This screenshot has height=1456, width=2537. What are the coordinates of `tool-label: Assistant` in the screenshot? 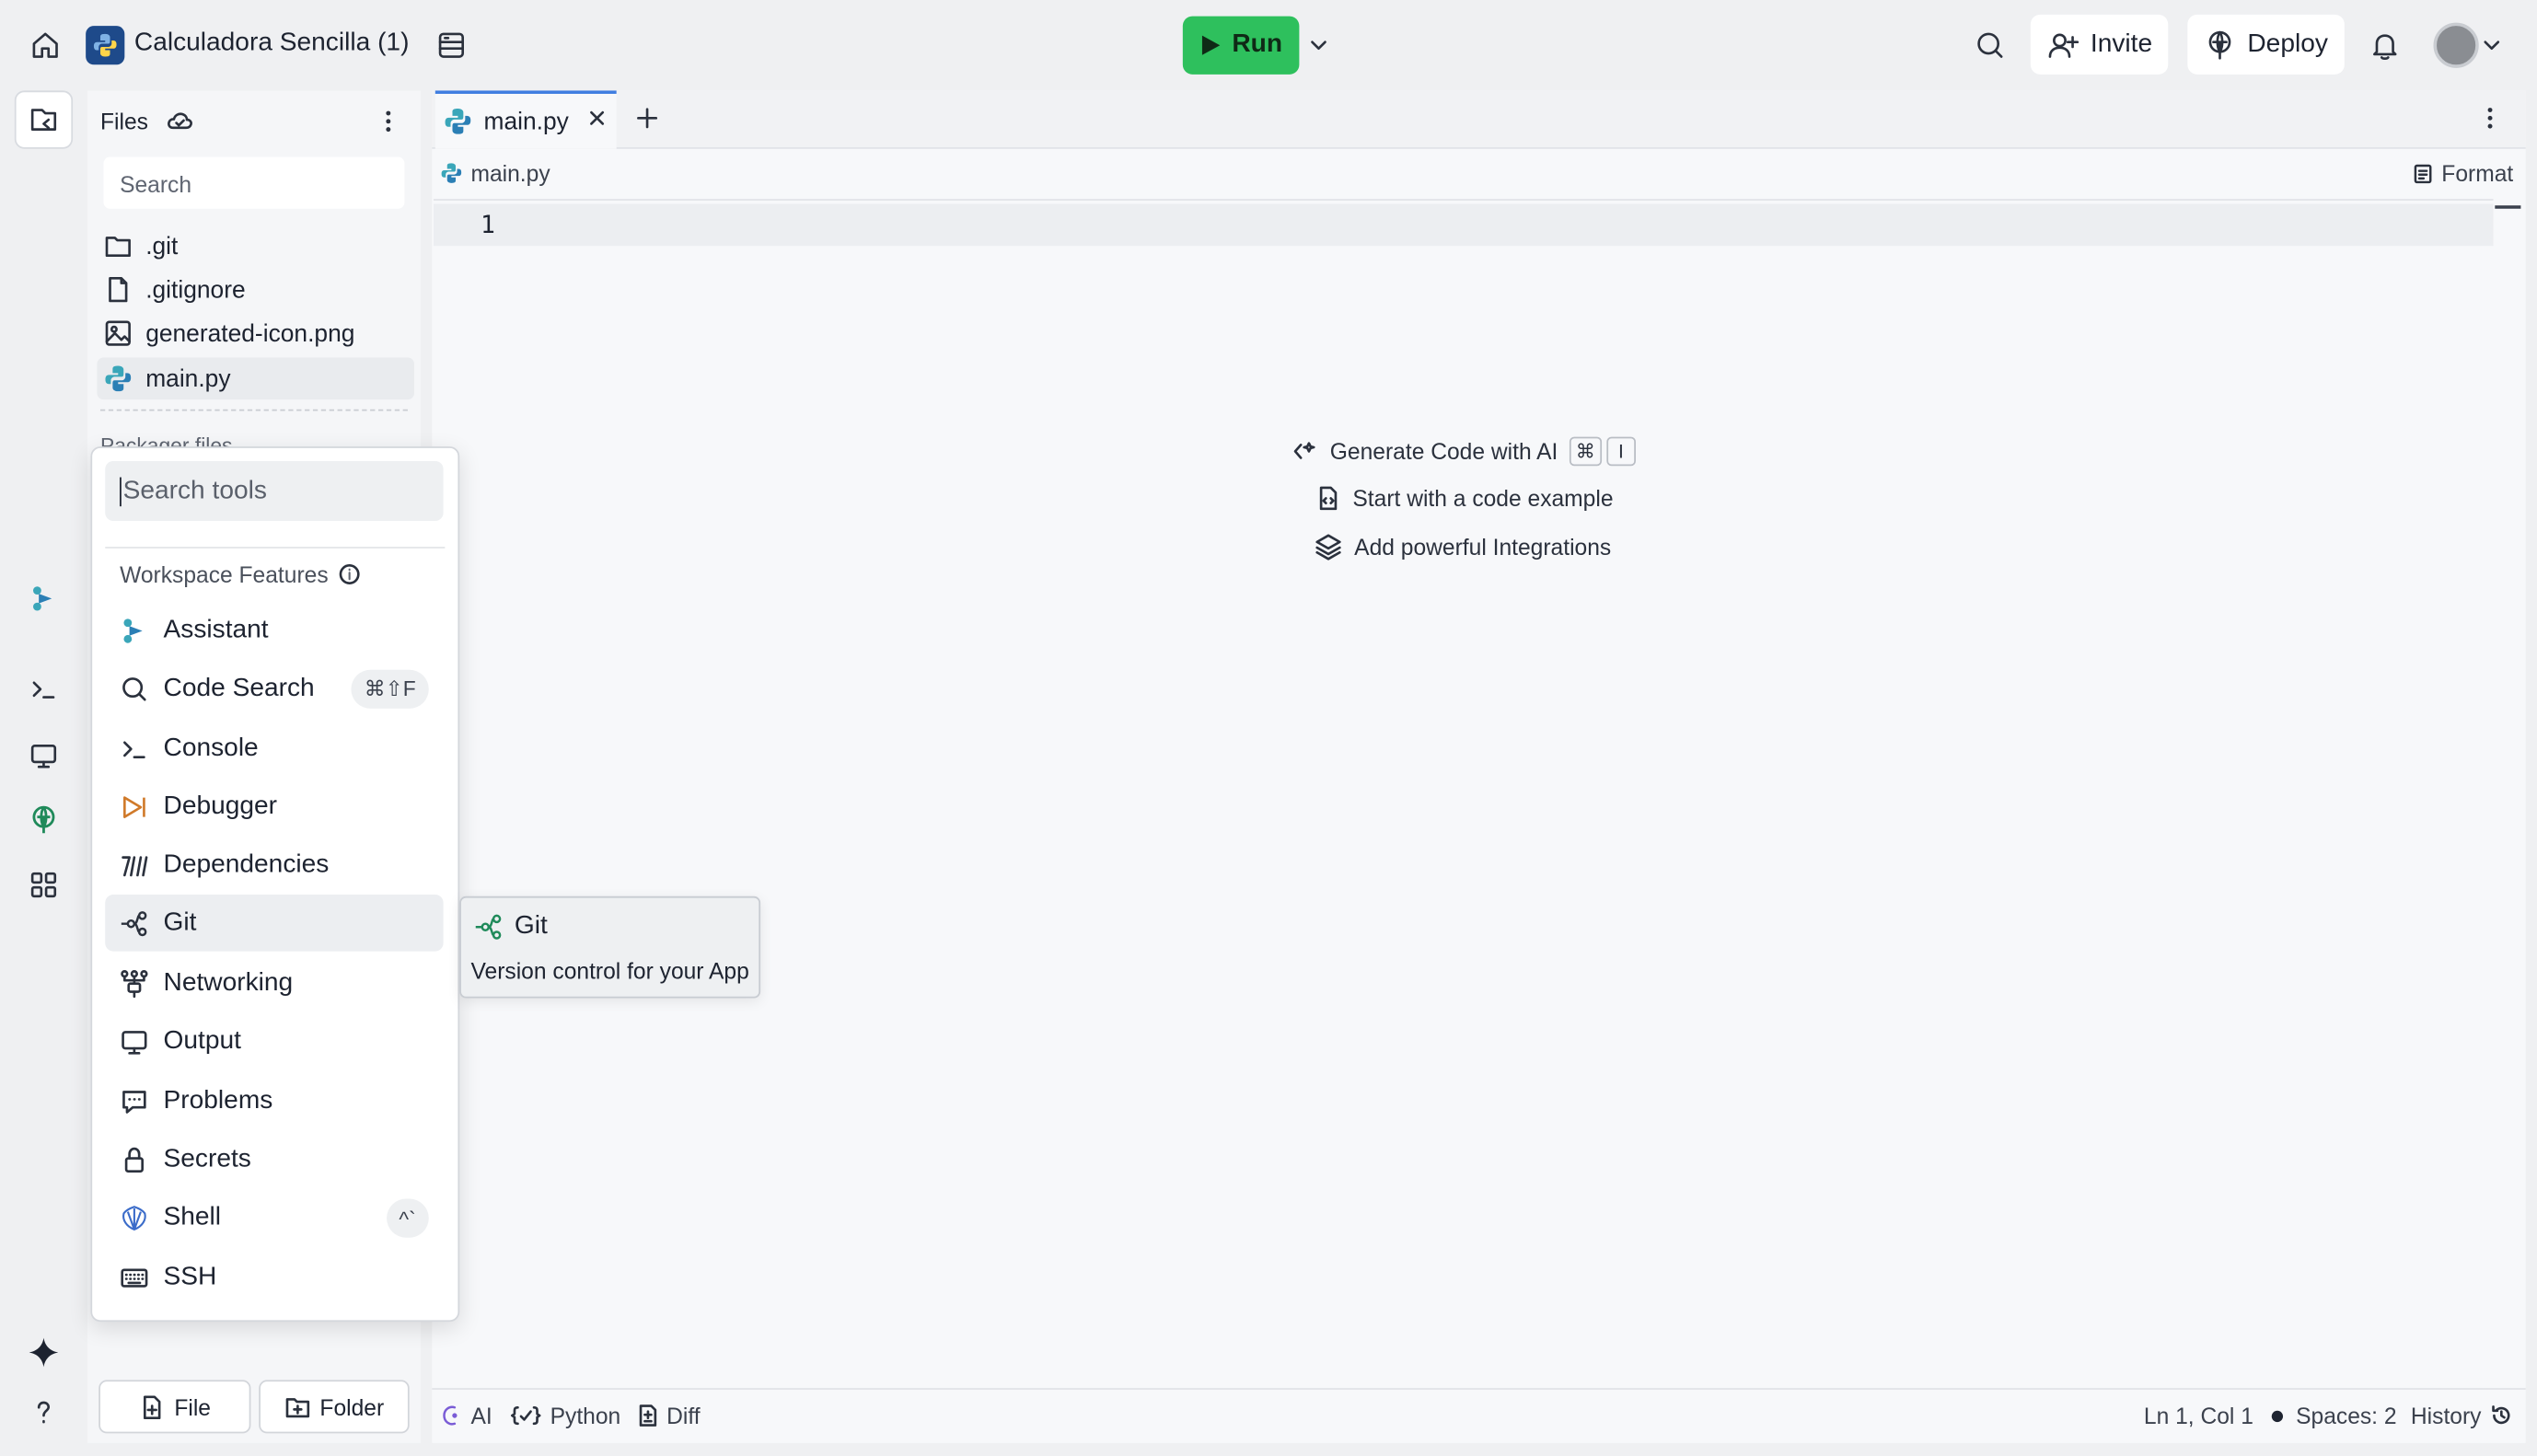 It's located at (216, 629).